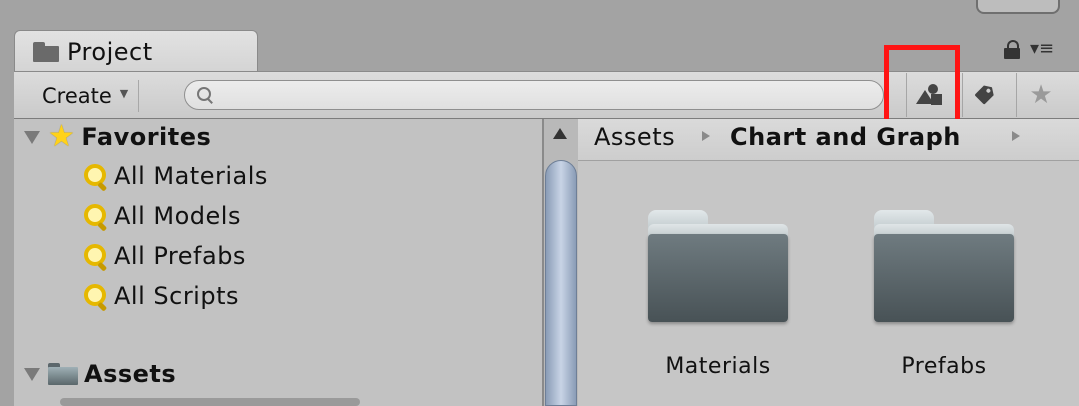  Describe the element at coordinates (77, 96) in the screenshot. I see `create-label: Create` at that location.